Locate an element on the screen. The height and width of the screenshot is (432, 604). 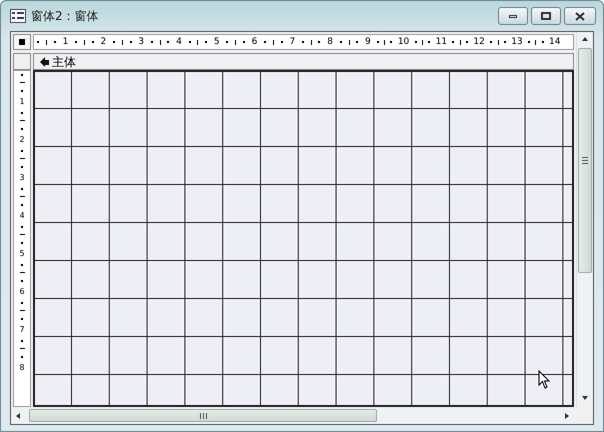
section-header: 主体 is located at coordinates (303, 61).